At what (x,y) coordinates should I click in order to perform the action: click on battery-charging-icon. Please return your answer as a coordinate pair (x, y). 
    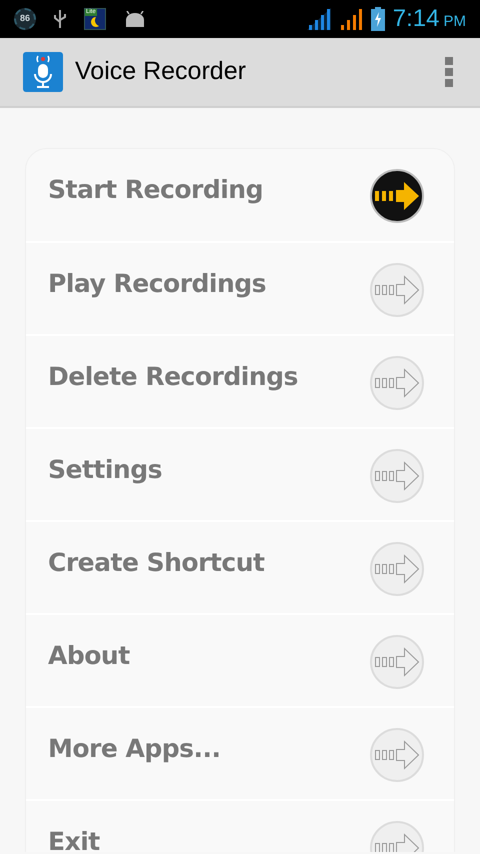
    Looking at the image, I should click on (377, 19).